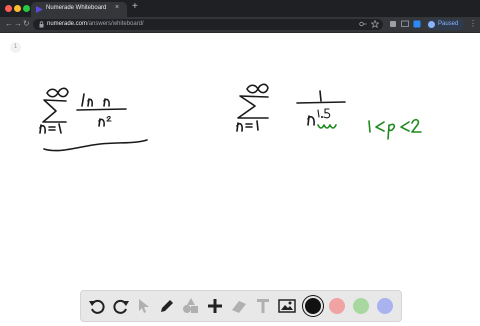 Image resolution: width=480 pixels, height=326 pixels. What do you see at coordinates (327, 126) in the screenshot?
I see `exponent-underline` at bounding box center [327, 126].